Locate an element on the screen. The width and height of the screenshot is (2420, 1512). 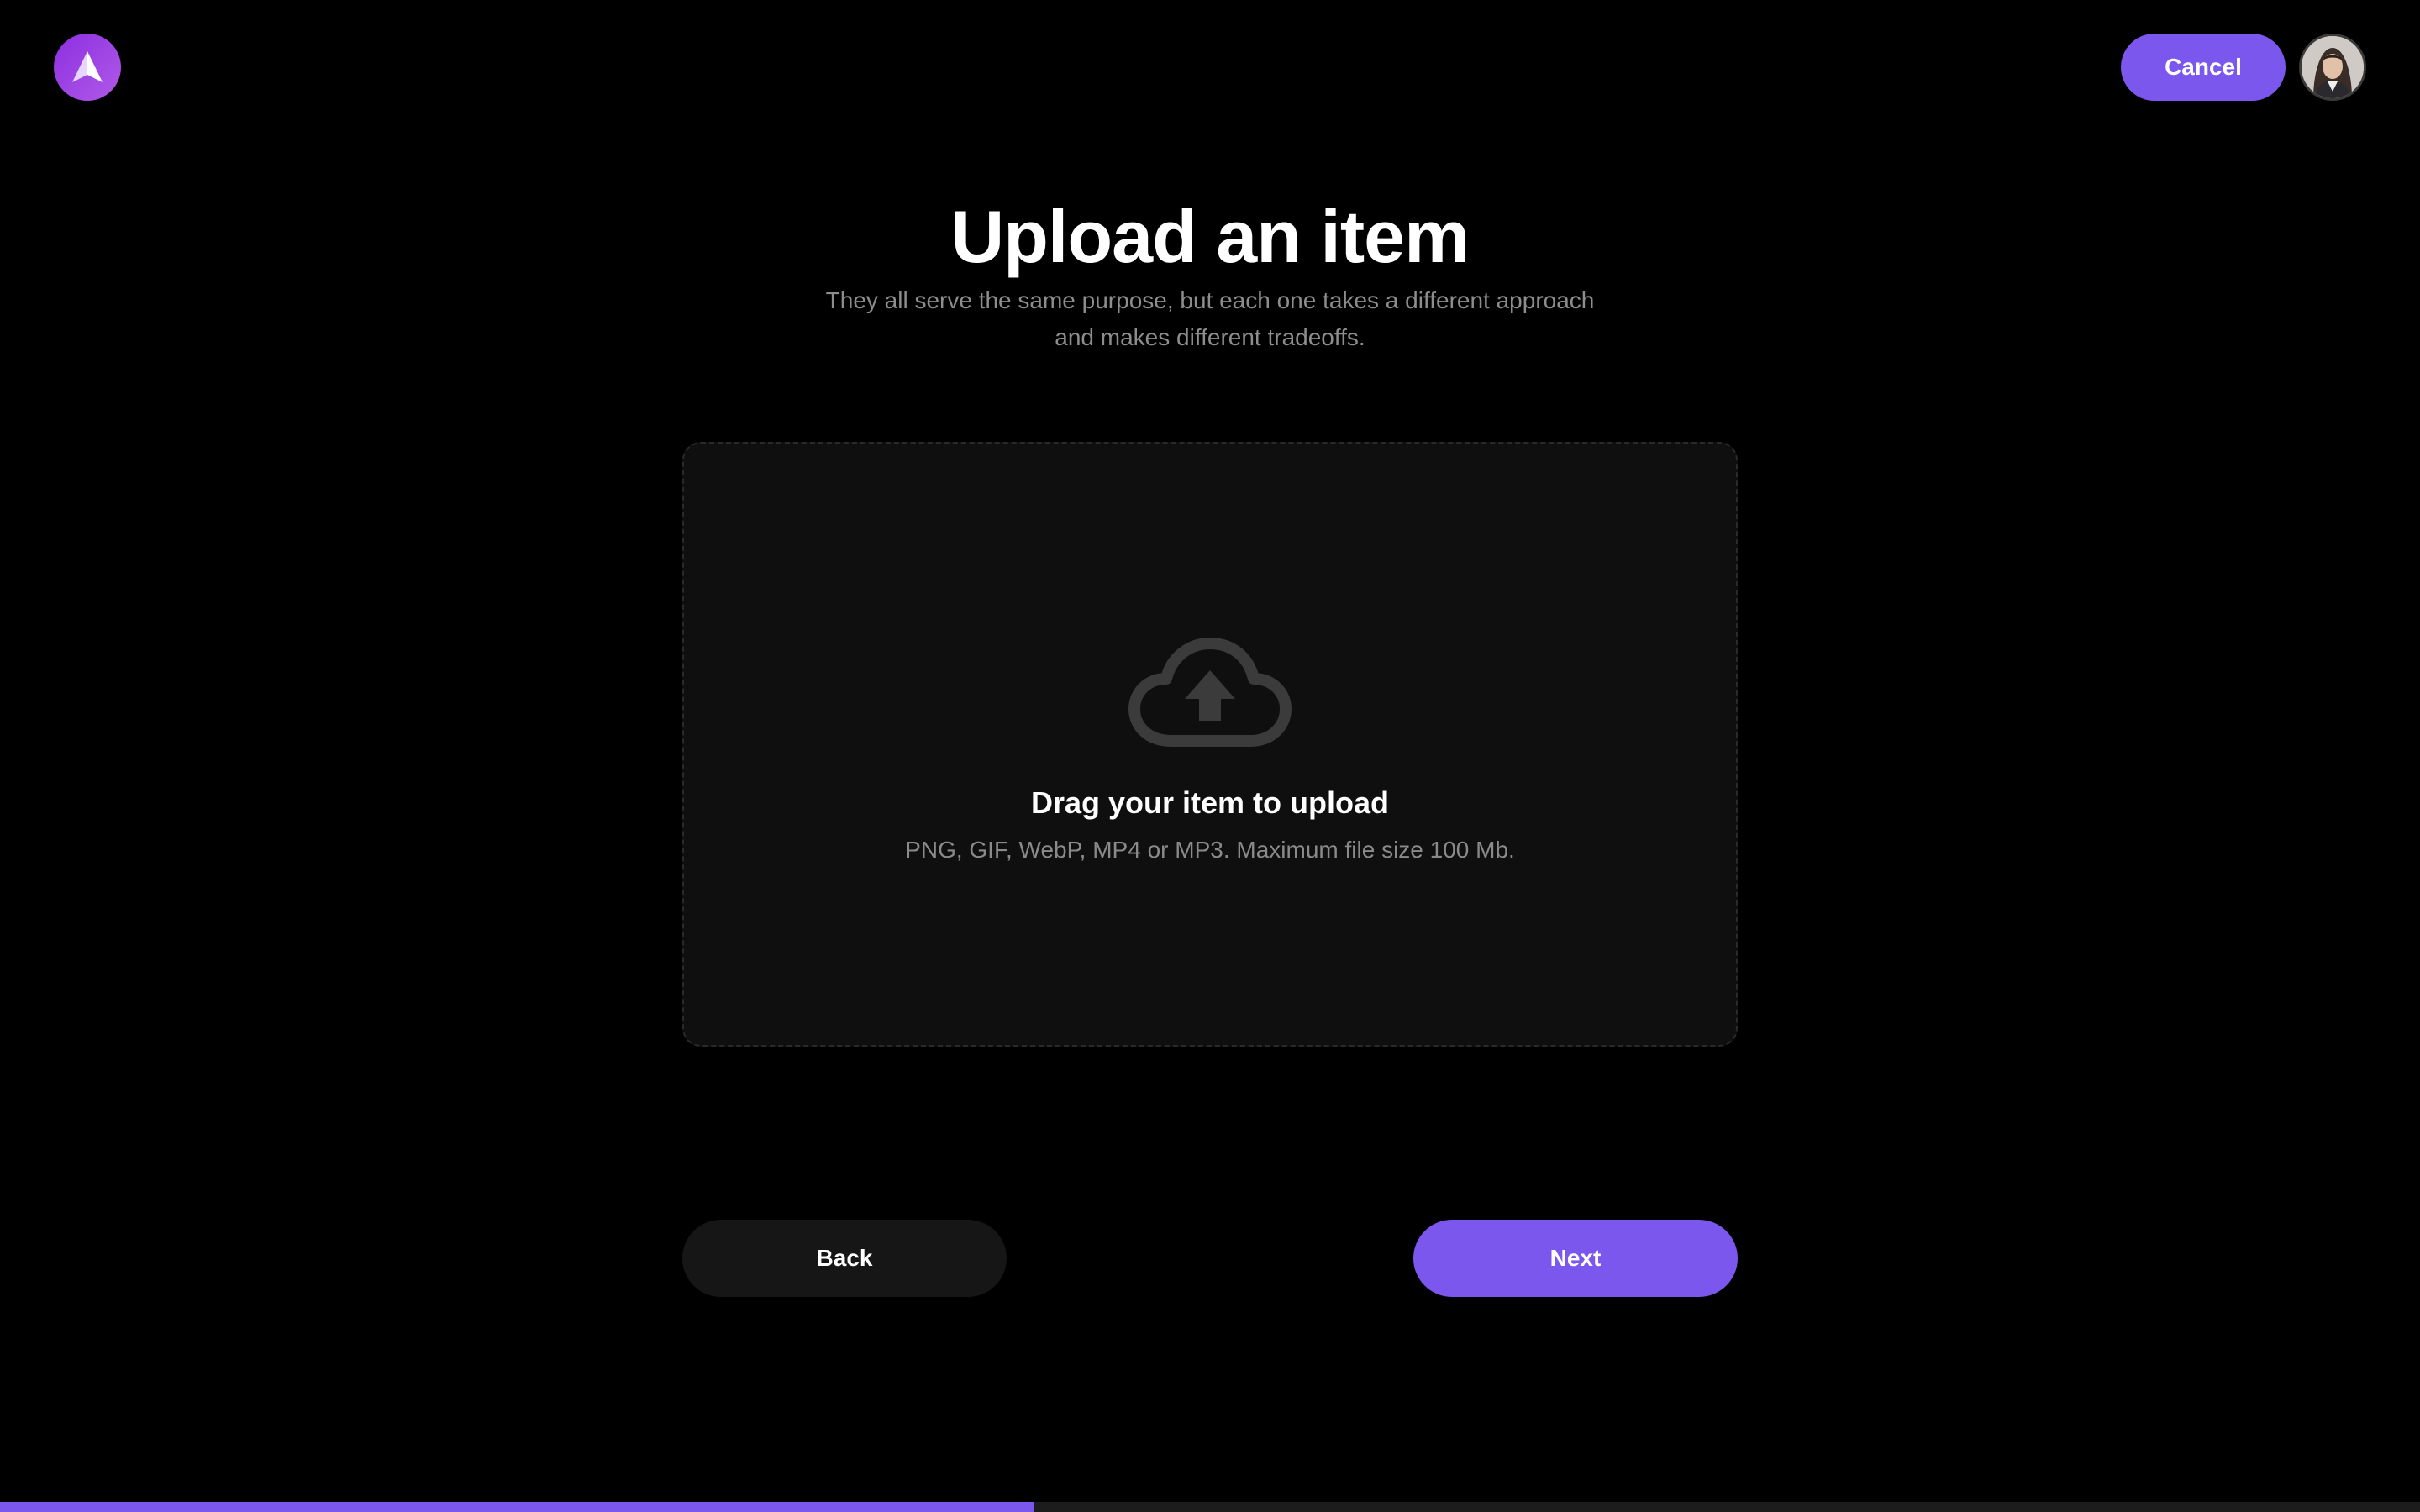
cancel-button: Cancel is located at coordinates (2204, 67).